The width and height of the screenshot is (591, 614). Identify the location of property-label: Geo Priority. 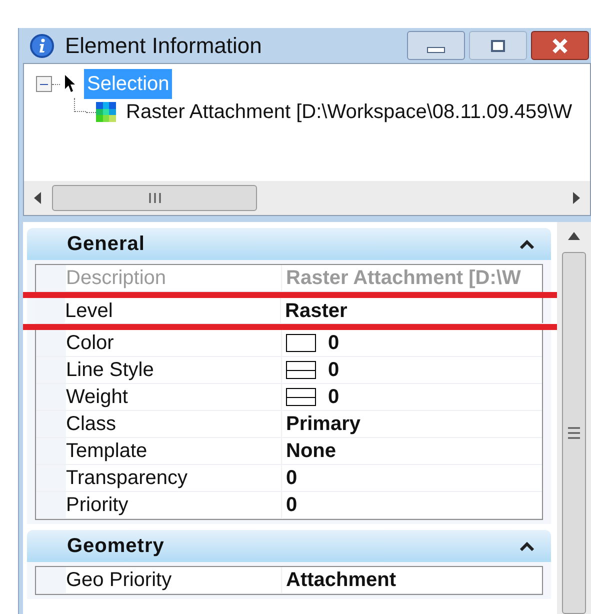
(119, 580).